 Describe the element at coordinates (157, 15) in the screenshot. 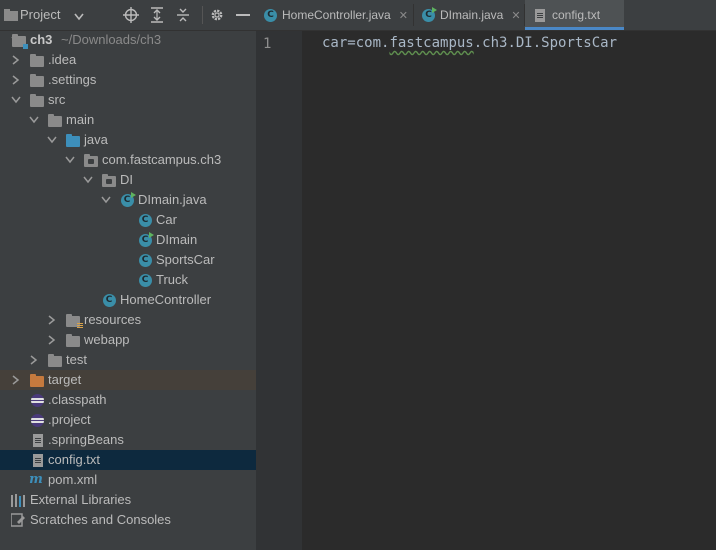

I see `expand-all-icon` at that location.